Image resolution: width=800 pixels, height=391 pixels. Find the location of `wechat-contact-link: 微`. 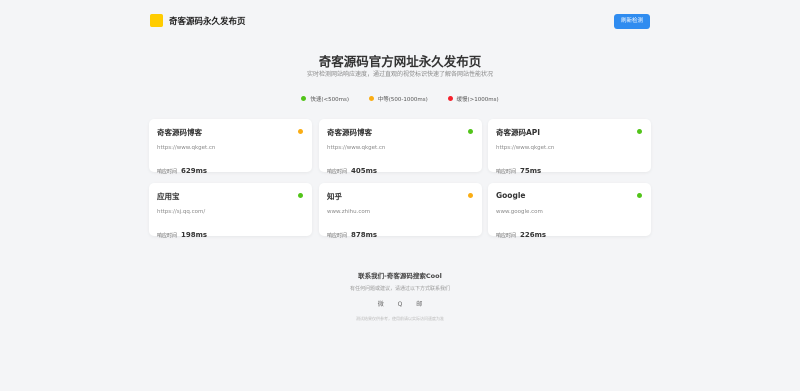

wechat-contact-link: 微 is located at coordinates (381, 303).